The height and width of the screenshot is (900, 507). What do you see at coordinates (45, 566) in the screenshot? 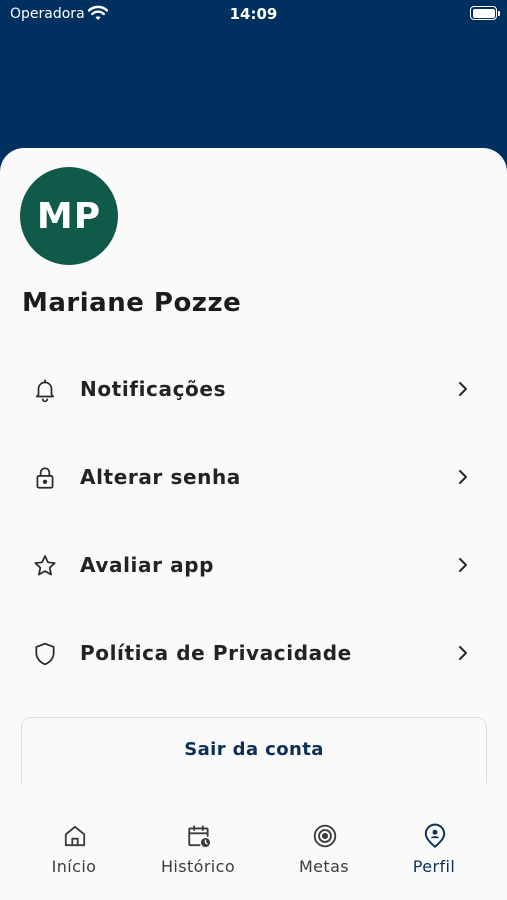
I see `star-icon` at bounding box center [45, 566].